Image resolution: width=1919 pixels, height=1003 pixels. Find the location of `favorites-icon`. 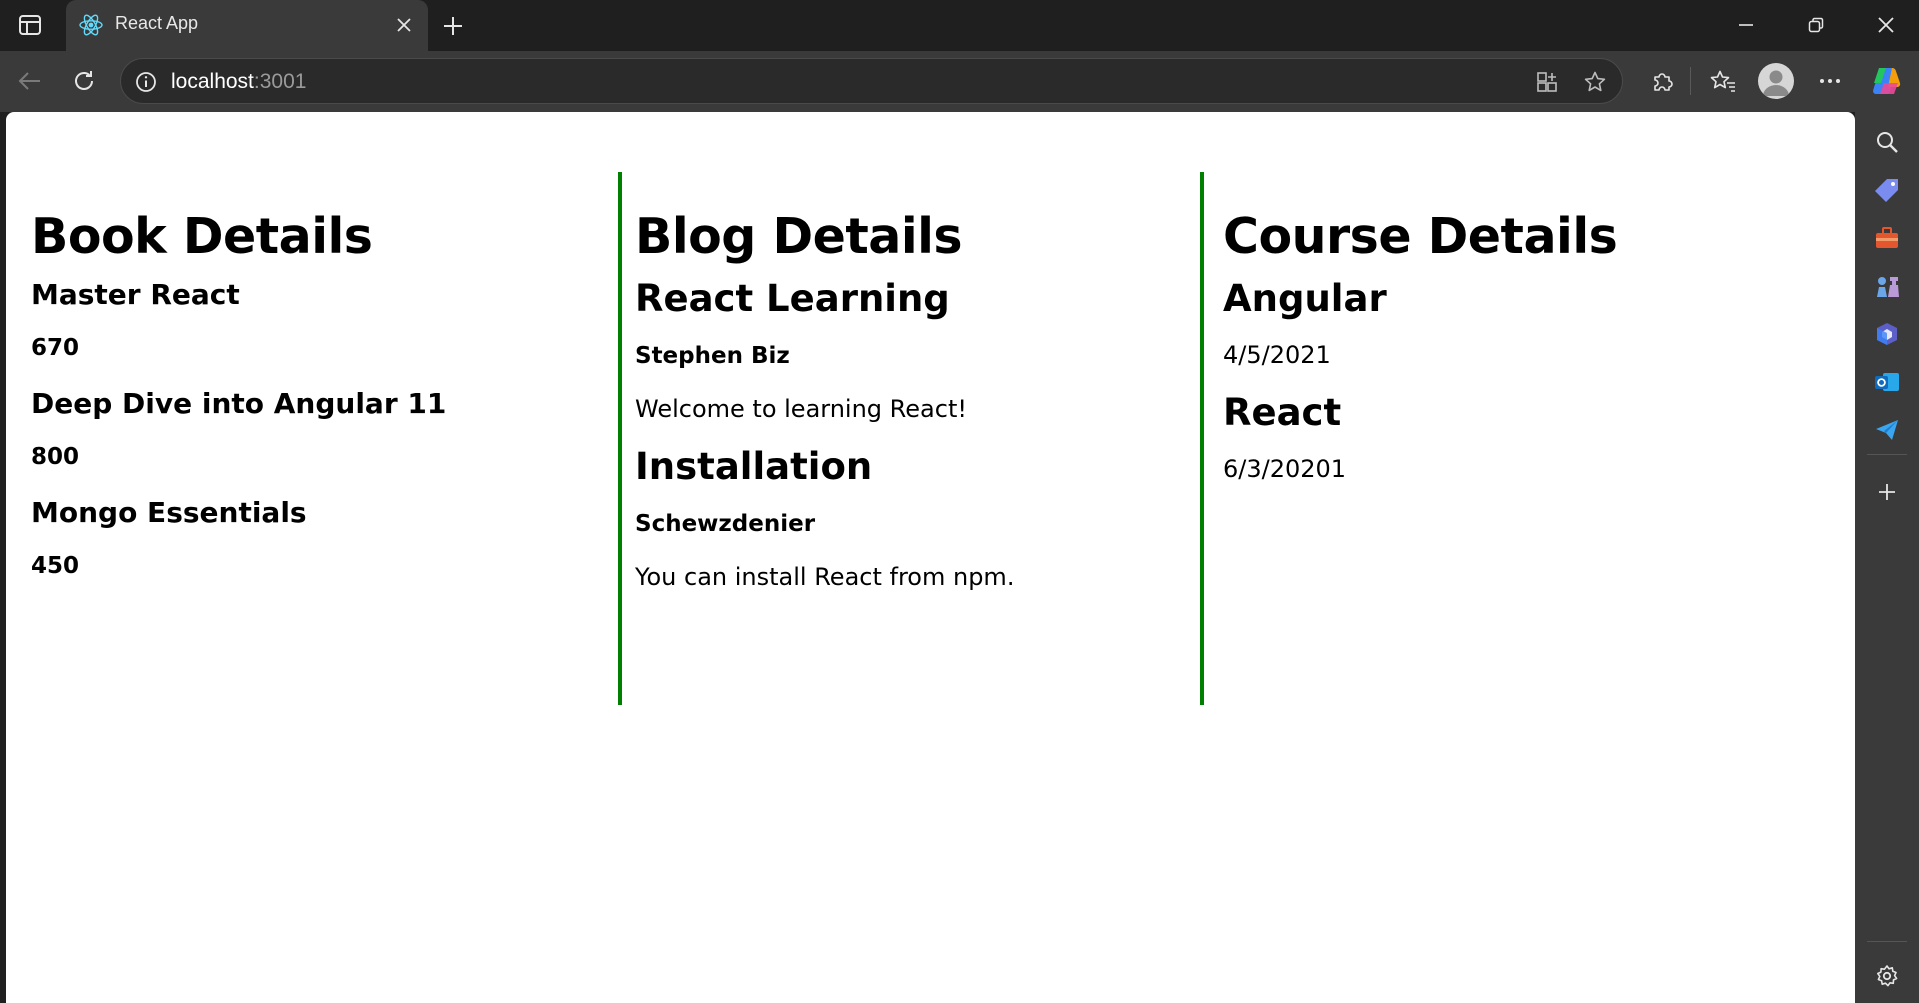

favorites-icon is located at coordinates (1723, 81).